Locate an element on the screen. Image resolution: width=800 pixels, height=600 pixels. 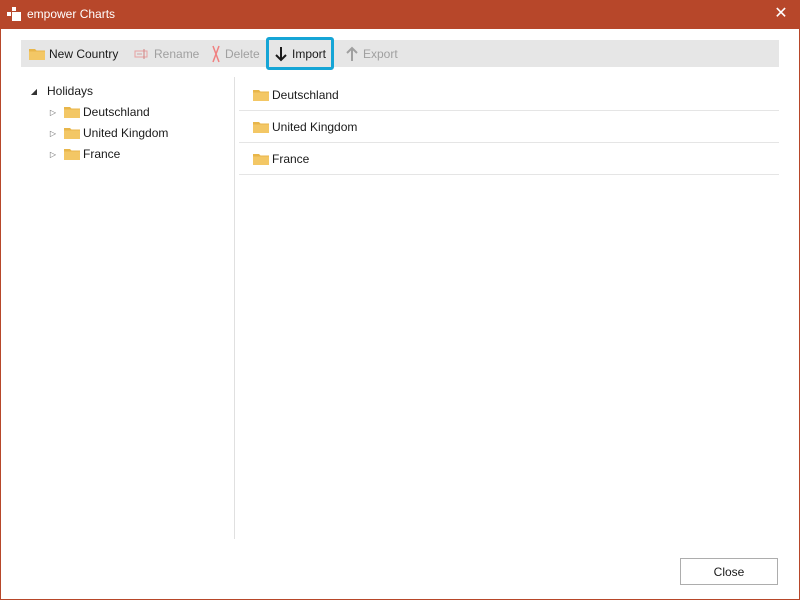
new-country-label: New Country is located at coordinates (84, 53).